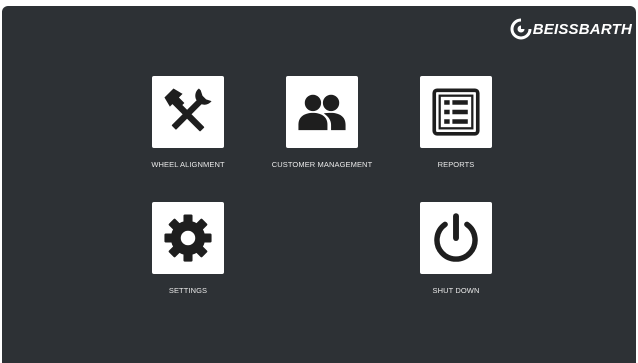 The height and width of the screenshot is (363, 638). I want to click on wrench-hammer-icon, so click(188, 110).